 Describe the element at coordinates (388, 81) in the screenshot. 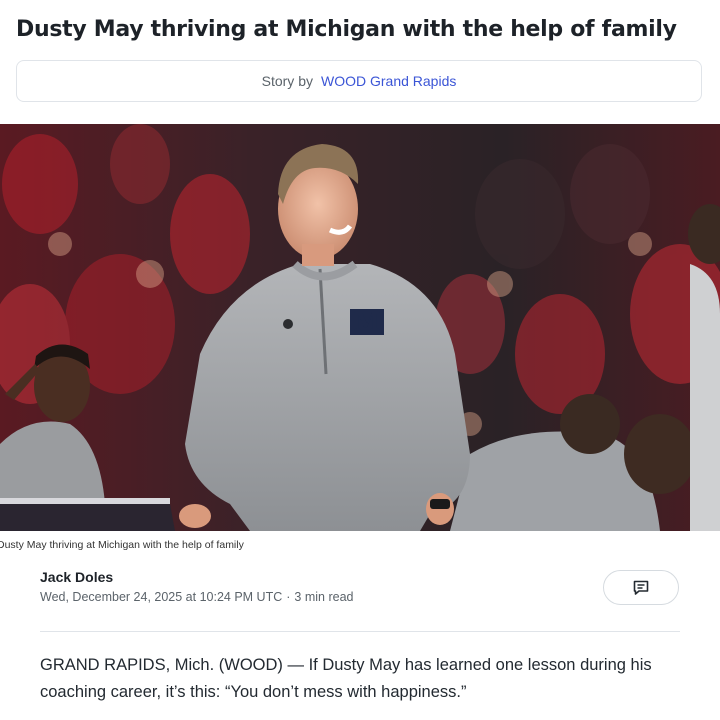

I see `source-link: WOOD Grand Rapids` at that location.